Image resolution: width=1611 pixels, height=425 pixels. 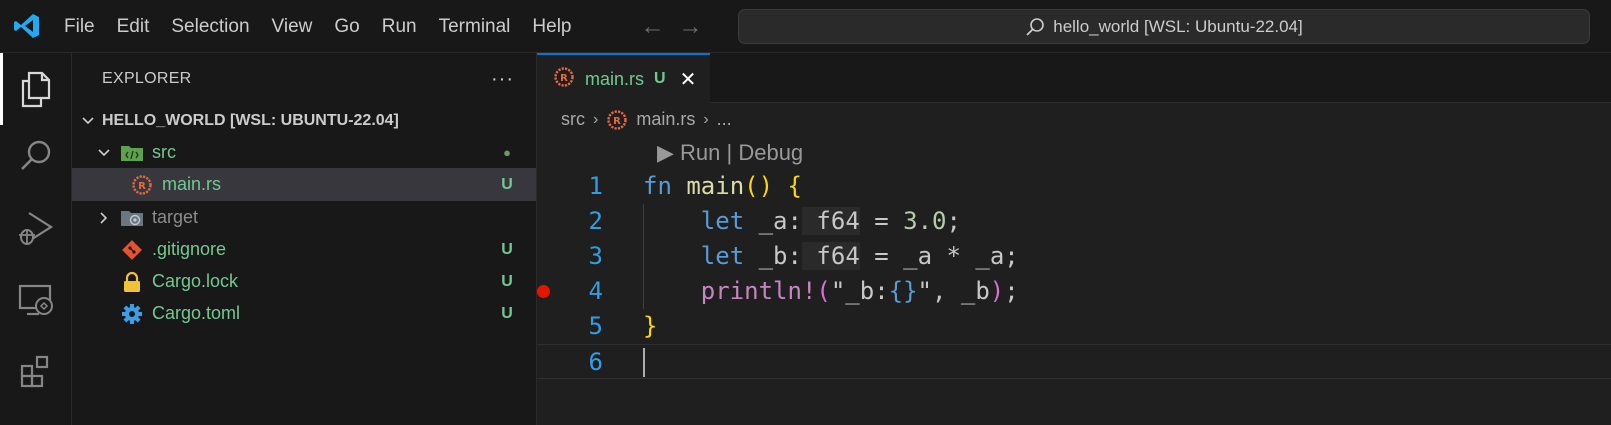 I want to click on tree-item-label: Cargo.lock, so click(x=195, y=281).